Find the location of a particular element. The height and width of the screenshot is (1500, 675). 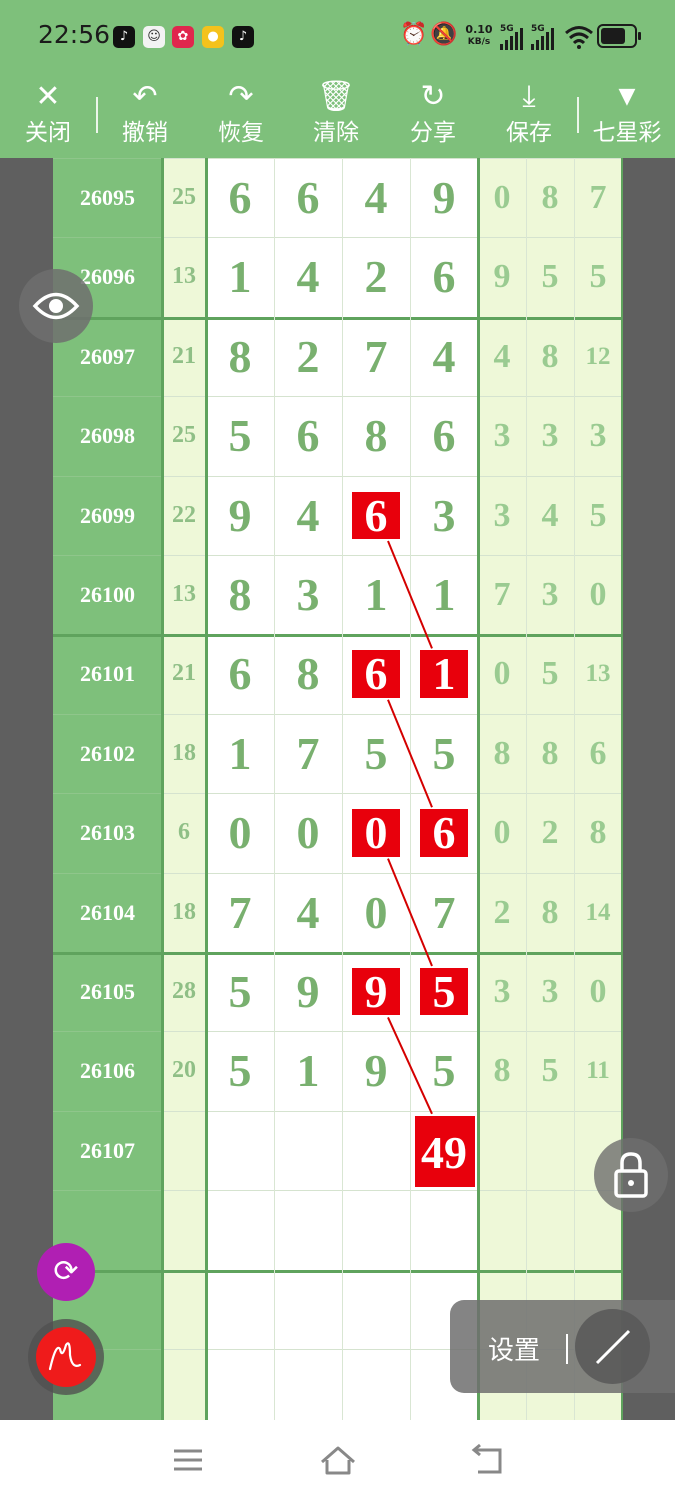

undo-icon: ↶ is located at coordinates (145, 96).